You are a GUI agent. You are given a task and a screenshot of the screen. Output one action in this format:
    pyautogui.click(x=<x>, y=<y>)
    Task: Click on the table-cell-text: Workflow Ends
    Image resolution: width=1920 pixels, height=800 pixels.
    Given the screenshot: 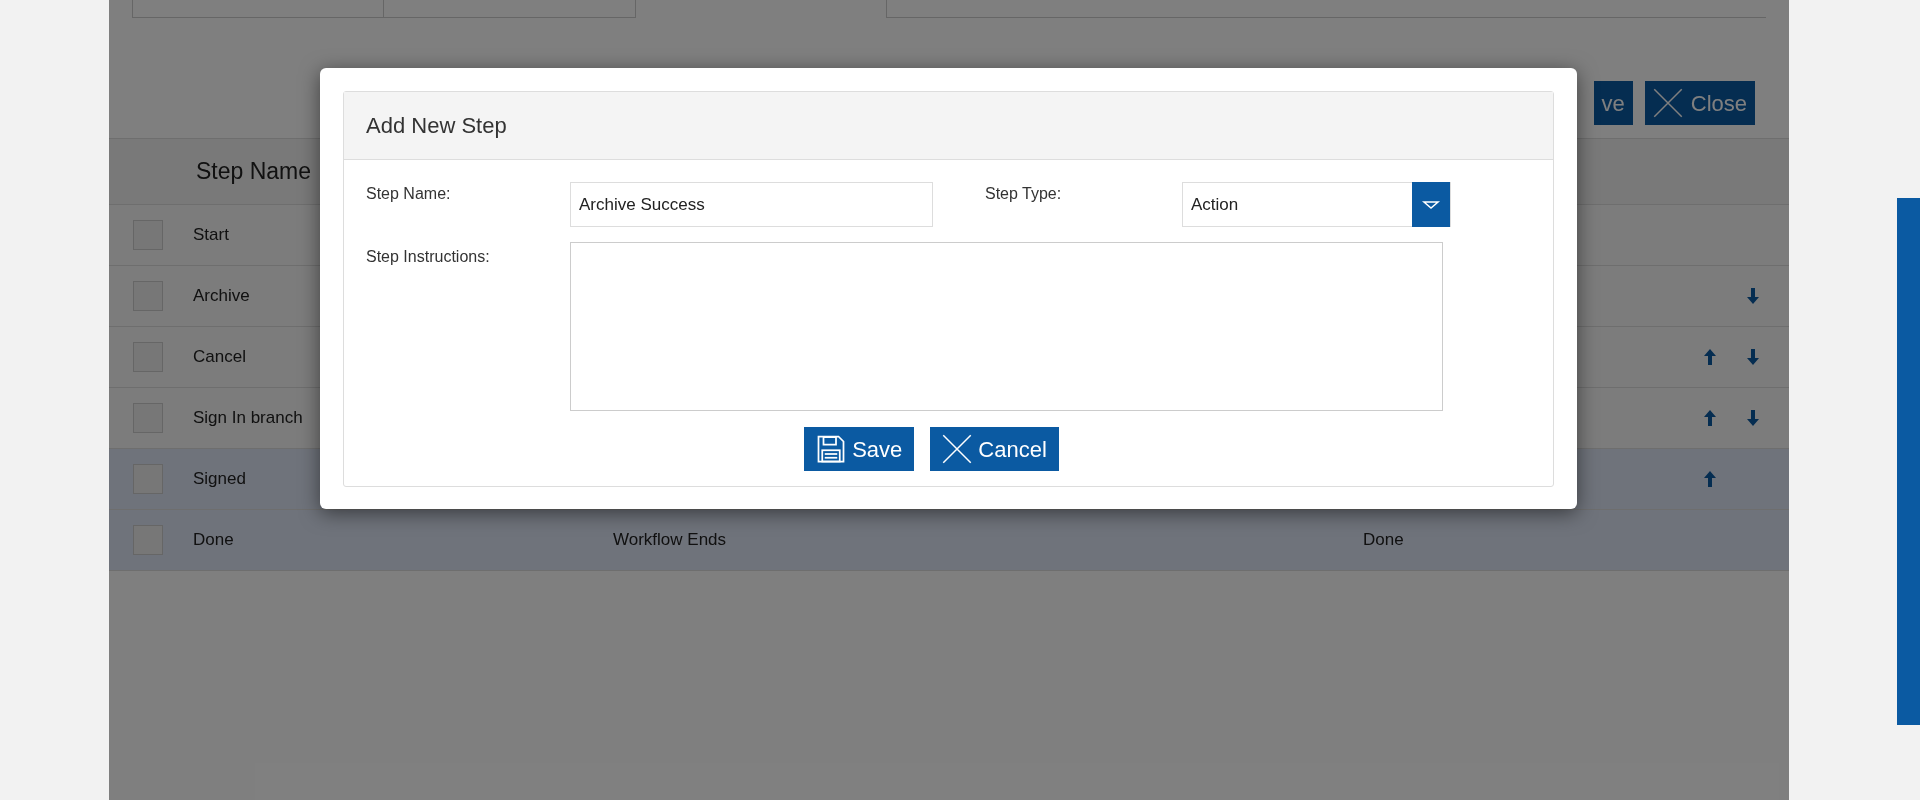 What is the action you would take?
    pyautogui.click(x=670, y=540)
    